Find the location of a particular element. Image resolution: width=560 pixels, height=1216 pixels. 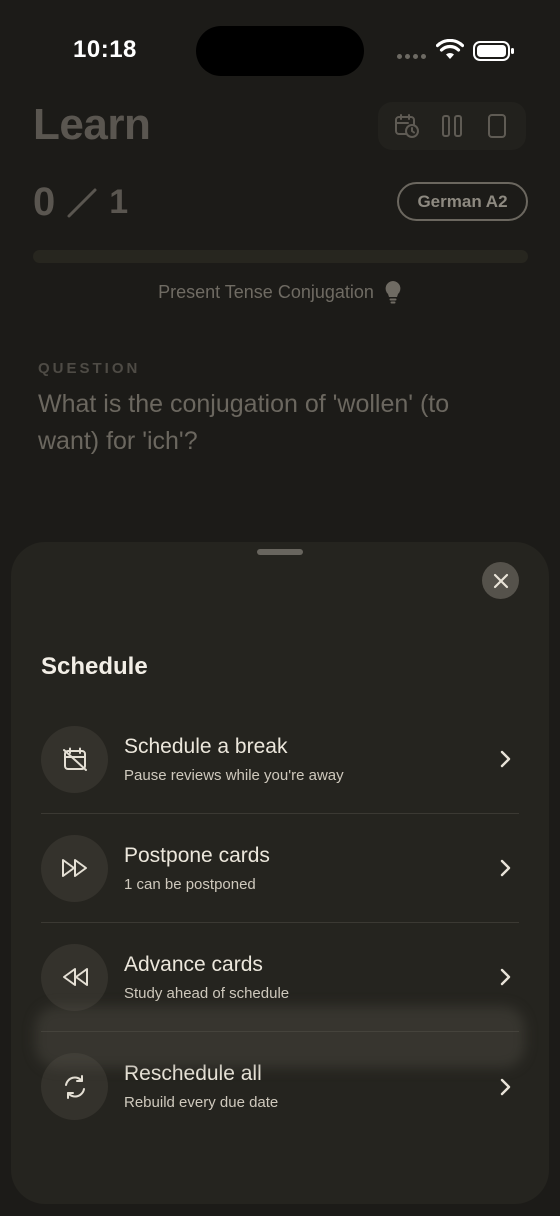

slash-divider-icon is located at coordinates (82, 202).